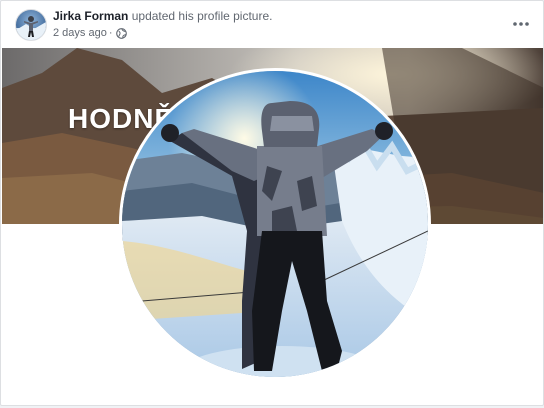 The width and height of the screenshot is (544, 408). I want to click on post-action-text: updated his profile picture., so click(202, 16).